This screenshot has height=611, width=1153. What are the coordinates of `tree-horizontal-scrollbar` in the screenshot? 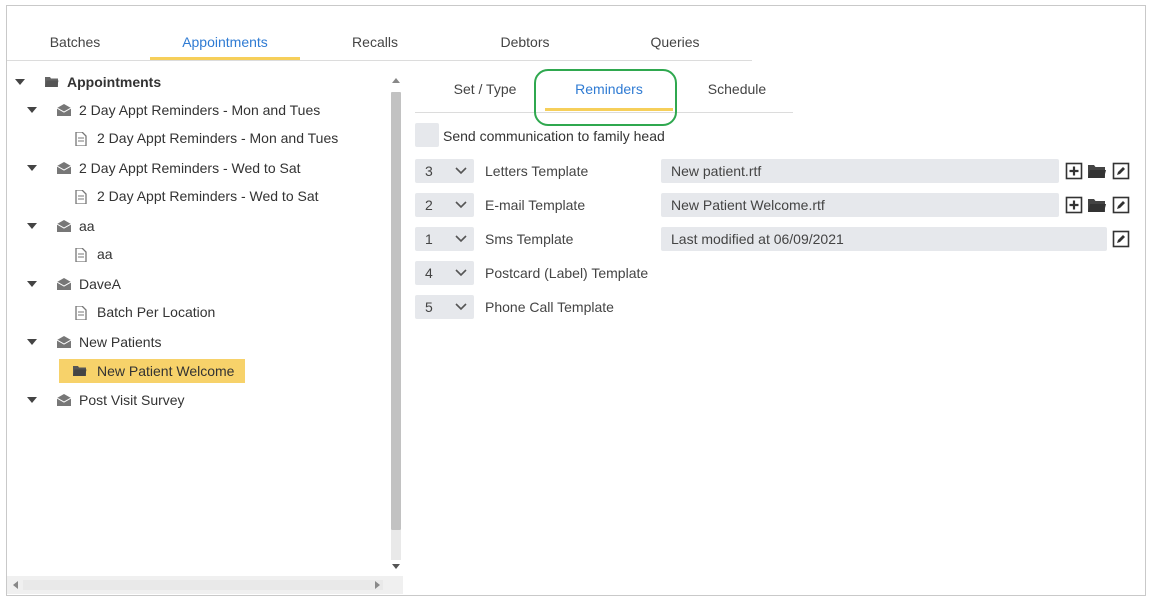 It's located at (205, 585).